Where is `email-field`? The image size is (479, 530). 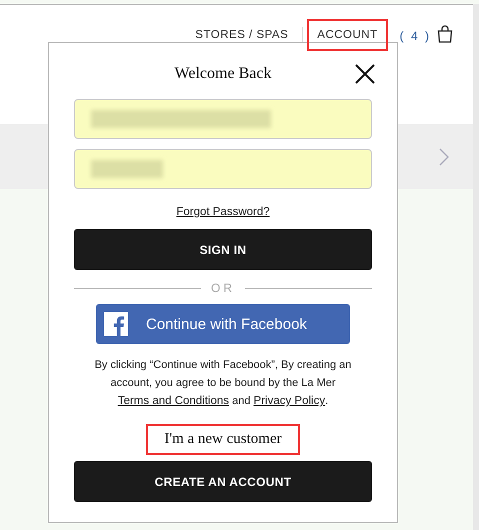
email-field is located at coordinates (223, 119).